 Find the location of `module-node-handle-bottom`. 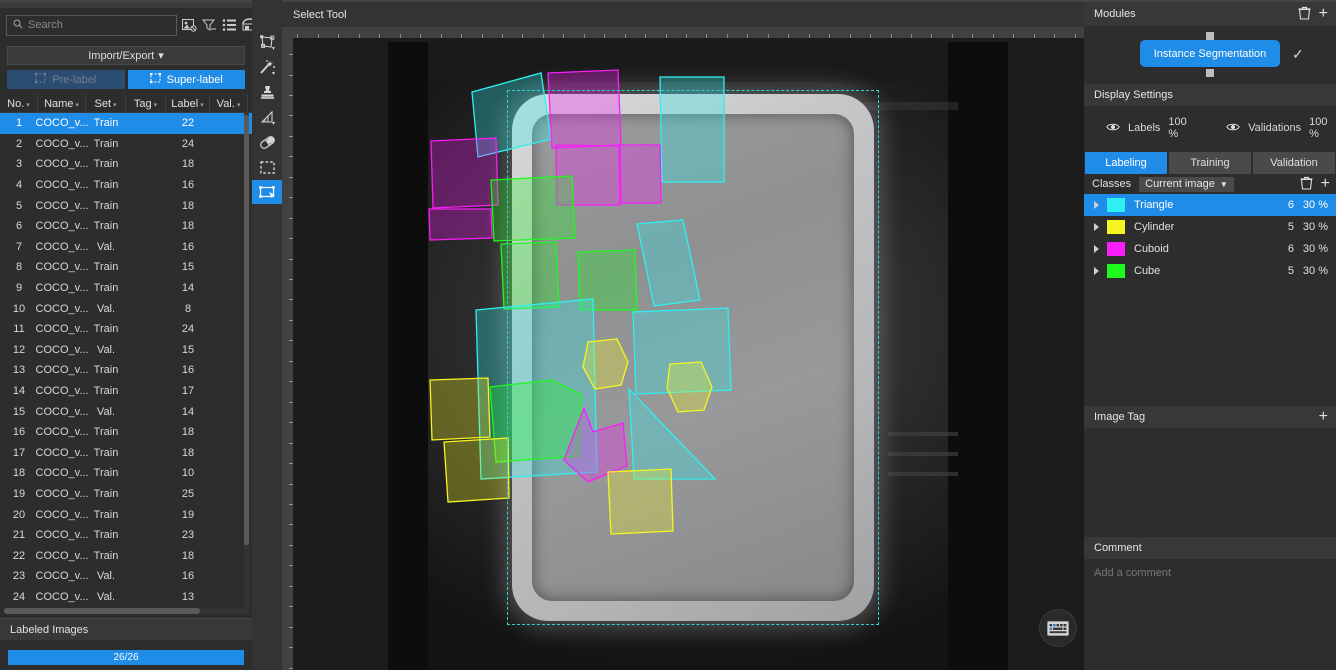

module-node-handle-bottom is located at coordinates (1210, 73).